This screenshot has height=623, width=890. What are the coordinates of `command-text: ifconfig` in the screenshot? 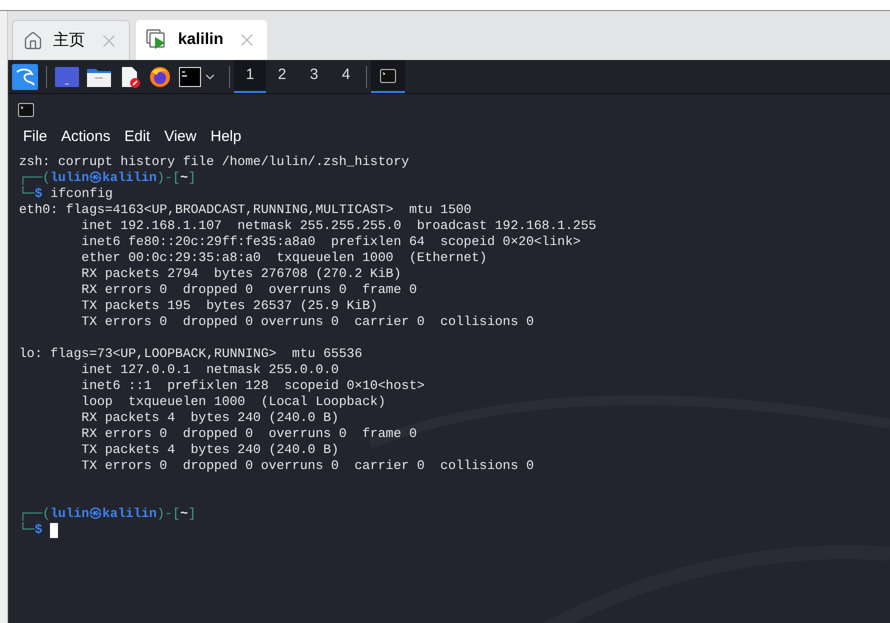 It's located at (81, 194).